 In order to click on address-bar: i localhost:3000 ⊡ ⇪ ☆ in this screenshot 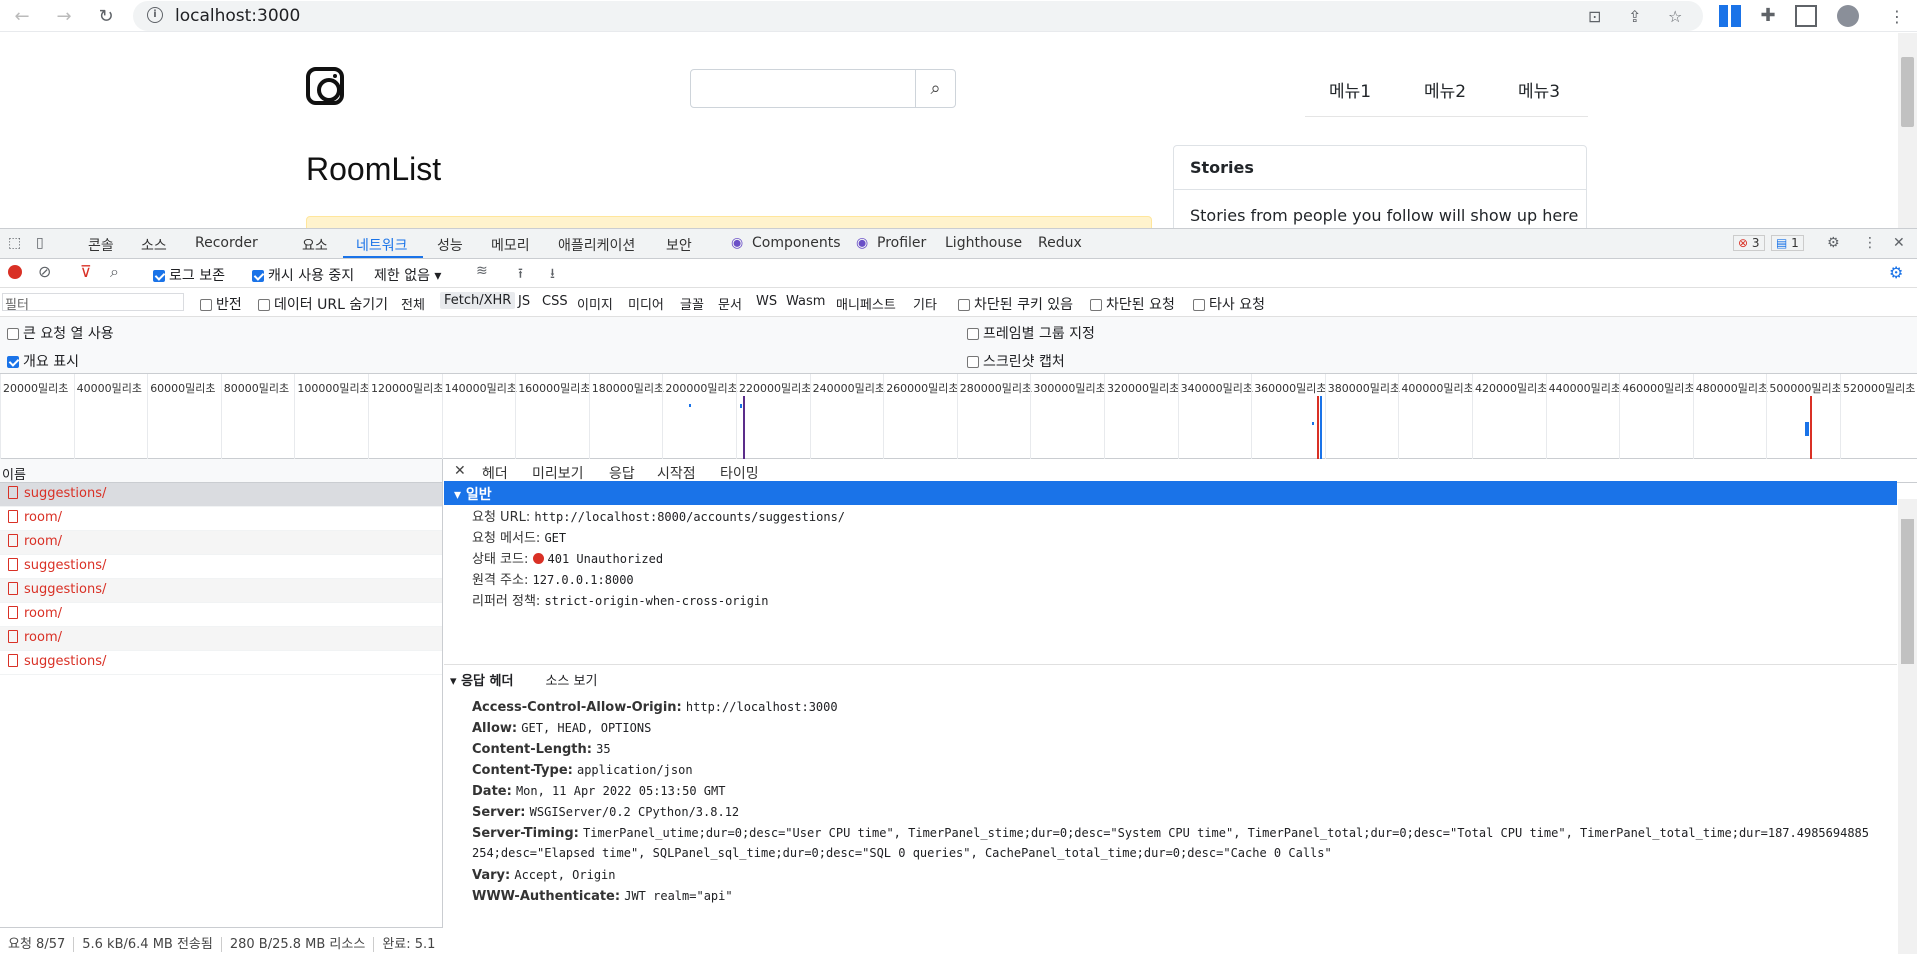, I will do `click(918, 16)`.